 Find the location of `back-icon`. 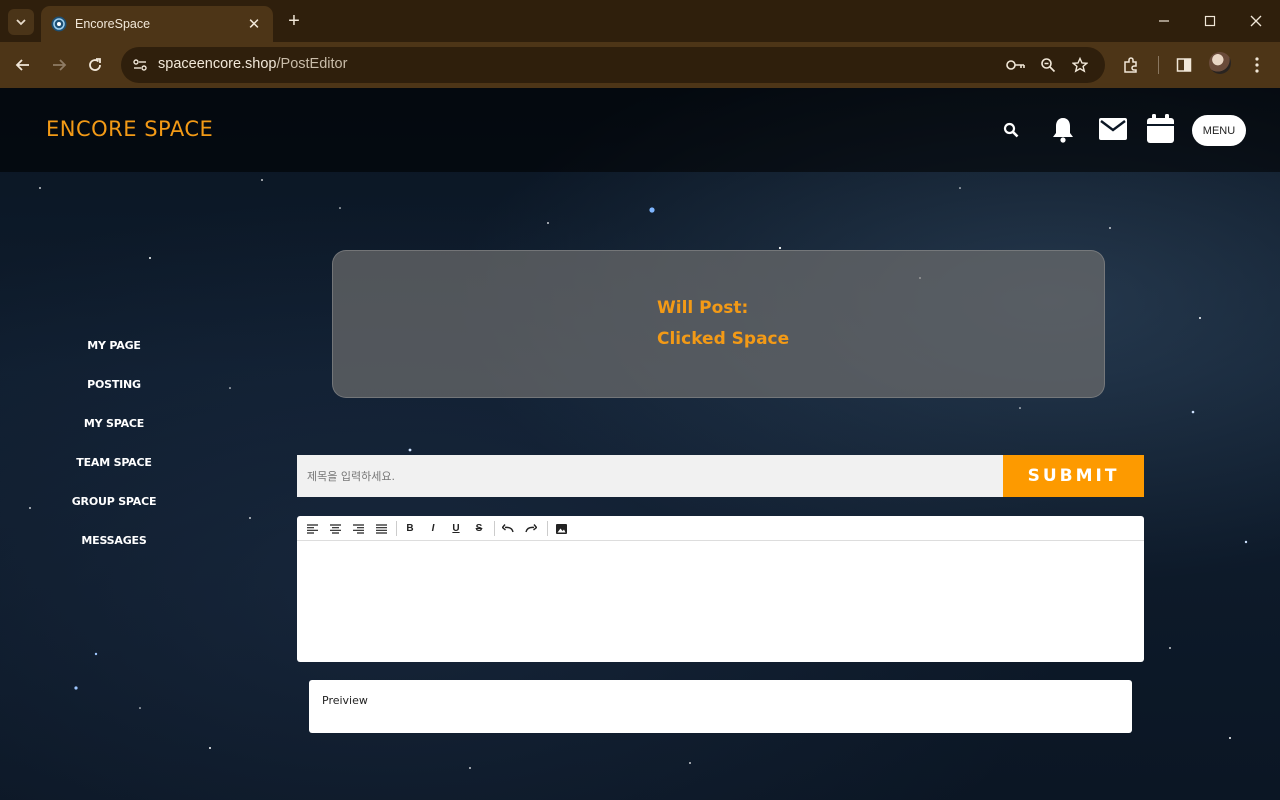

back-icon is located at coordinates (23, 65).